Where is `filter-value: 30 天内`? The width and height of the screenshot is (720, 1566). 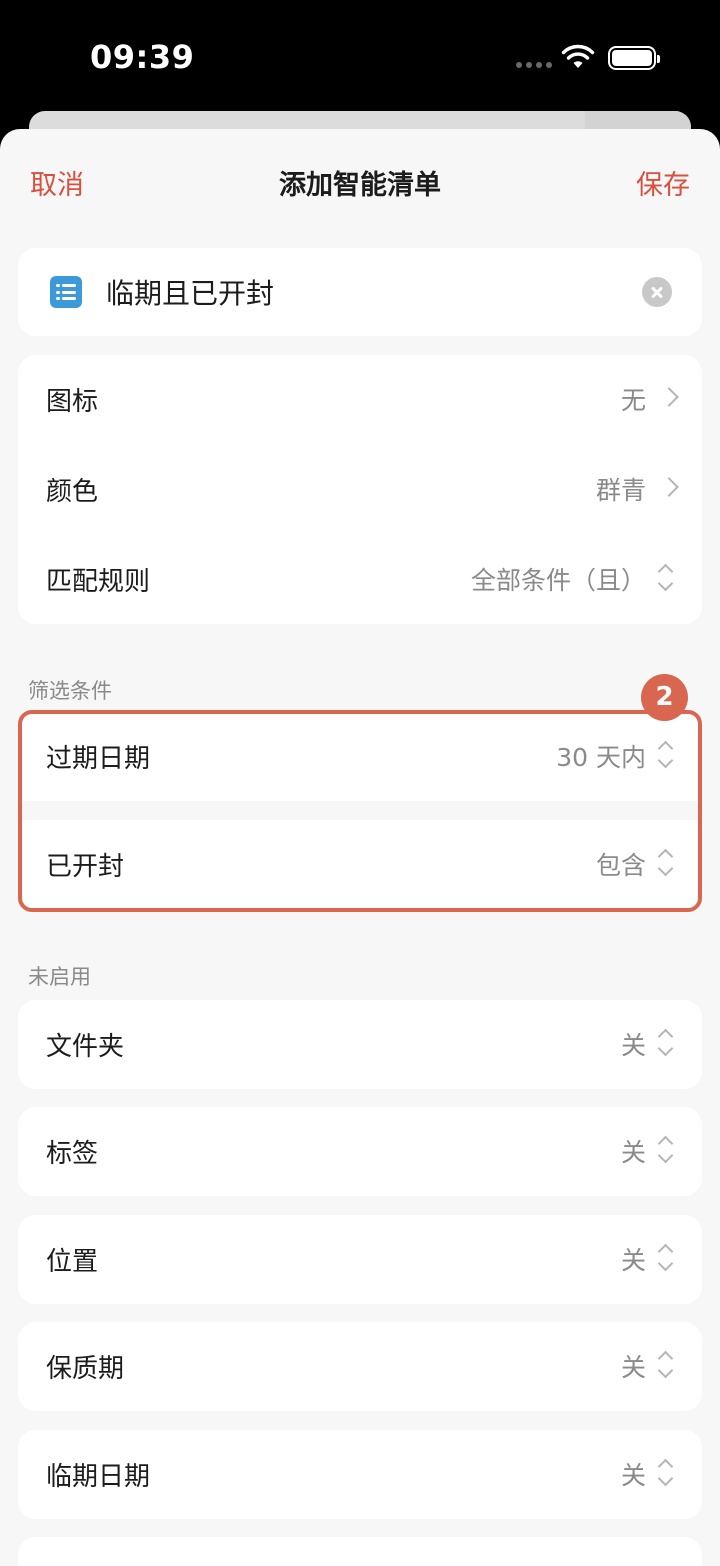
filter-value: 30 天内 is located at coordinates (601, 757).